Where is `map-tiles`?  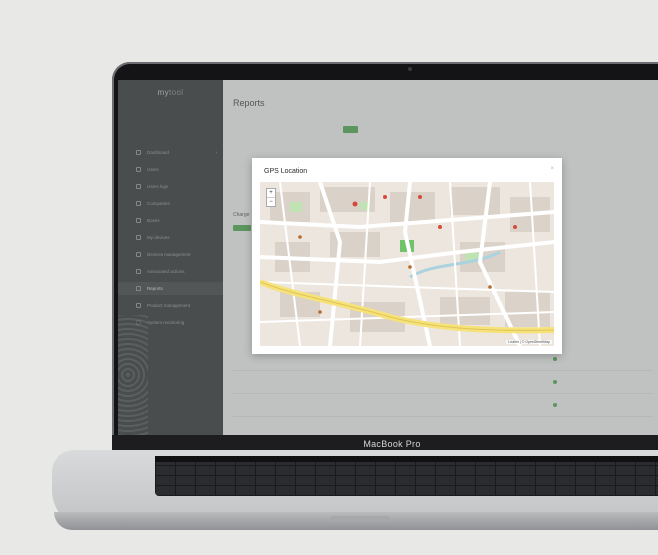 map-tiles is located at coordinates (407, 264).